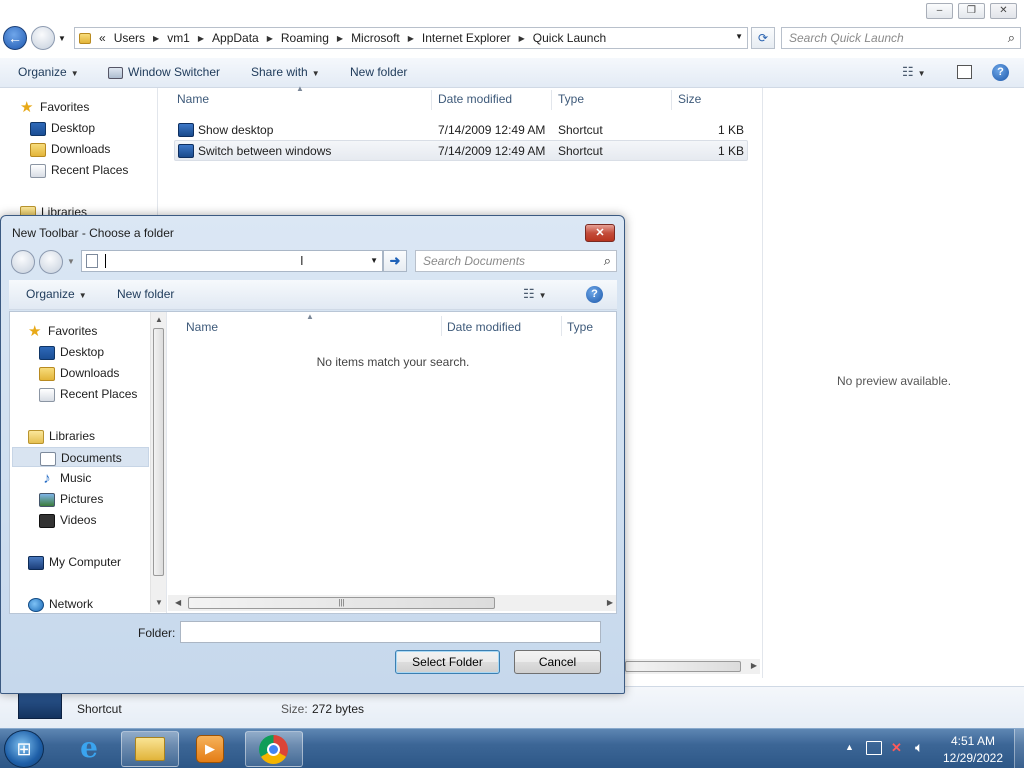  I want to click on forward-button, so click(43, 38).